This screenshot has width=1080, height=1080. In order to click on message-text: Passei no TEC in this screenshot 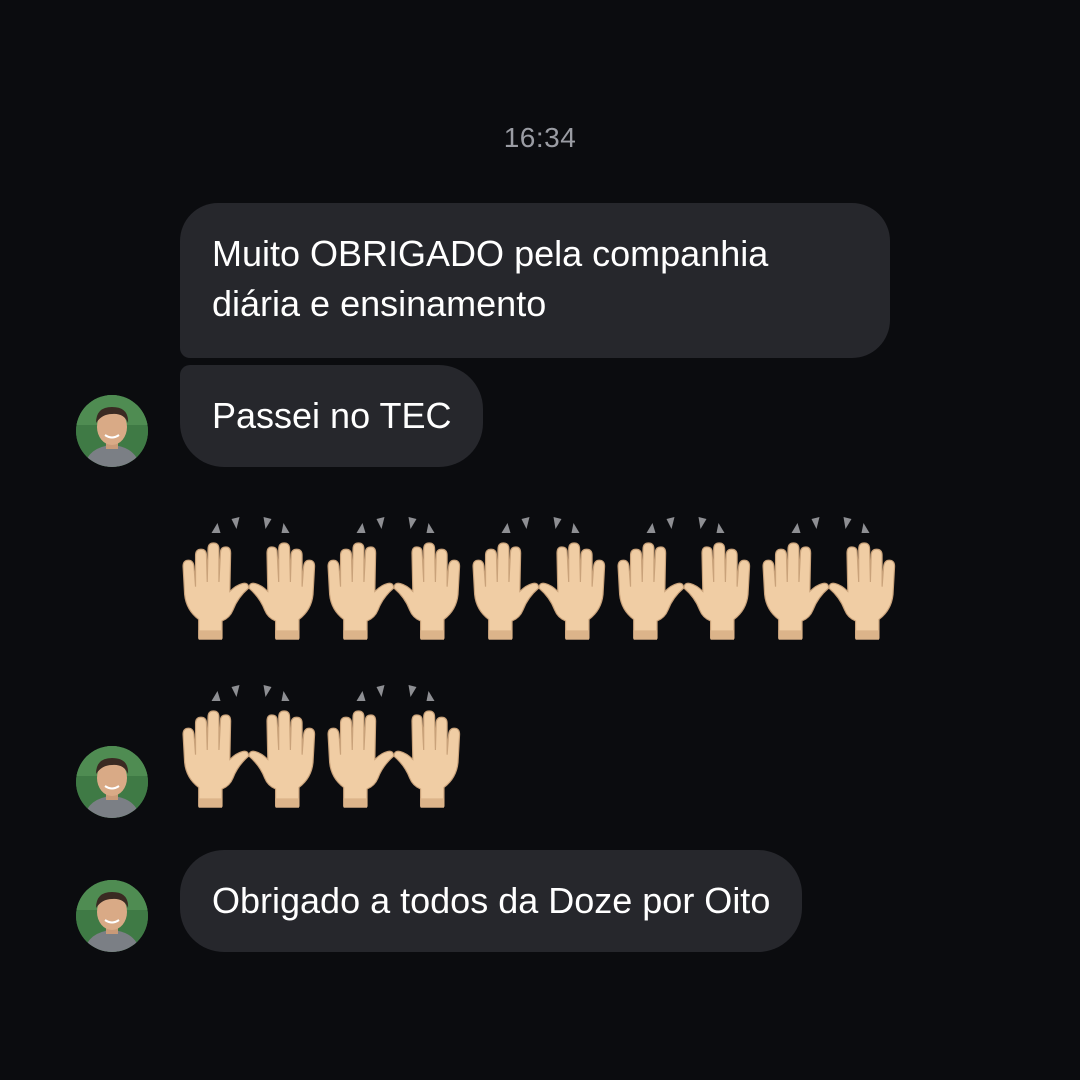, I will do `click(332, 415)`.